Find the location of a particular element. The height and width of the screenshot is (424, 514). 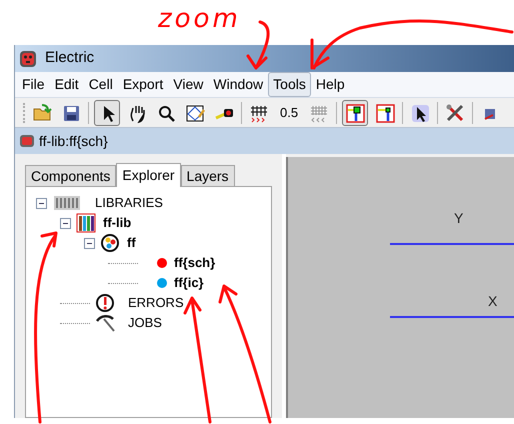

tree-item: ff{sch} is located at coordinates (195, 263).